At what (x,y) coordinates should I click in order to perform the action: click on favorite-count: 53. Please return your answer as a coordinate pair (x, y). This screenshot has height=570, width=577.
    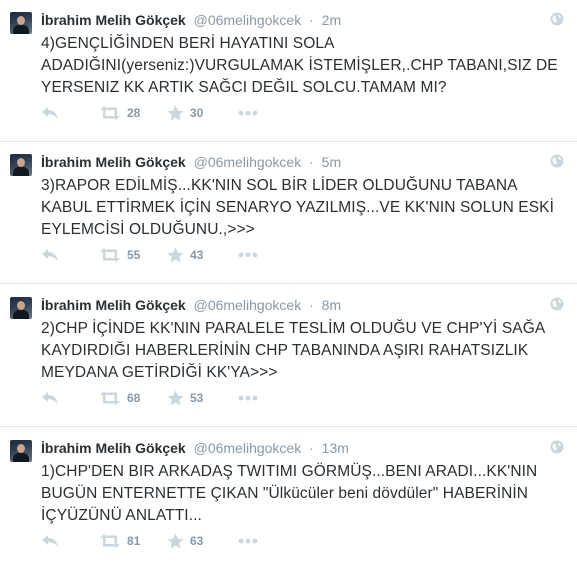
    Looking at the image, I should click on (197, 398).